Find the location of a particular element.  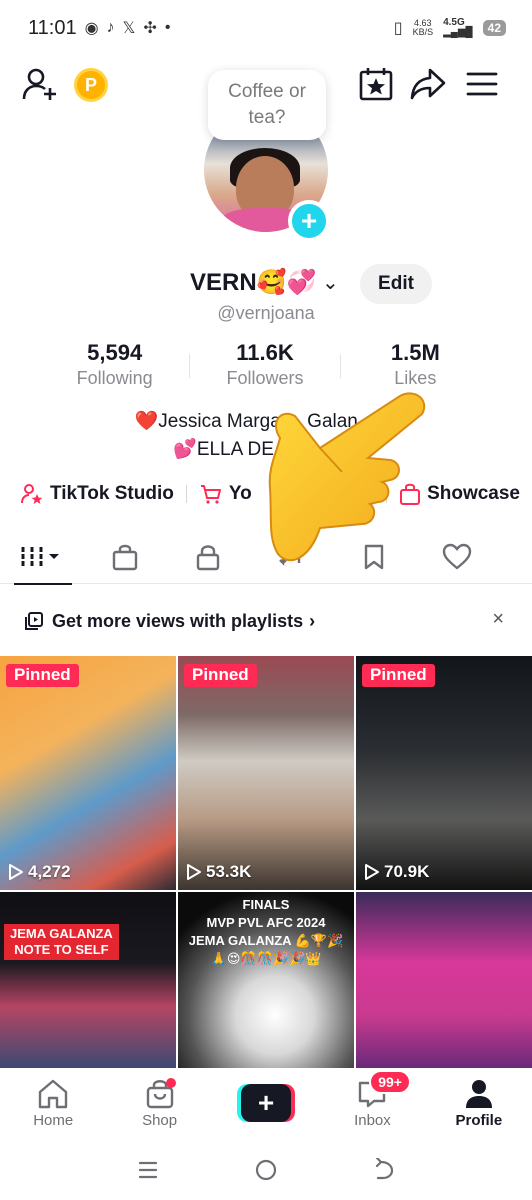

view-count-text: 70.9K is located at coordinates (407, 871).